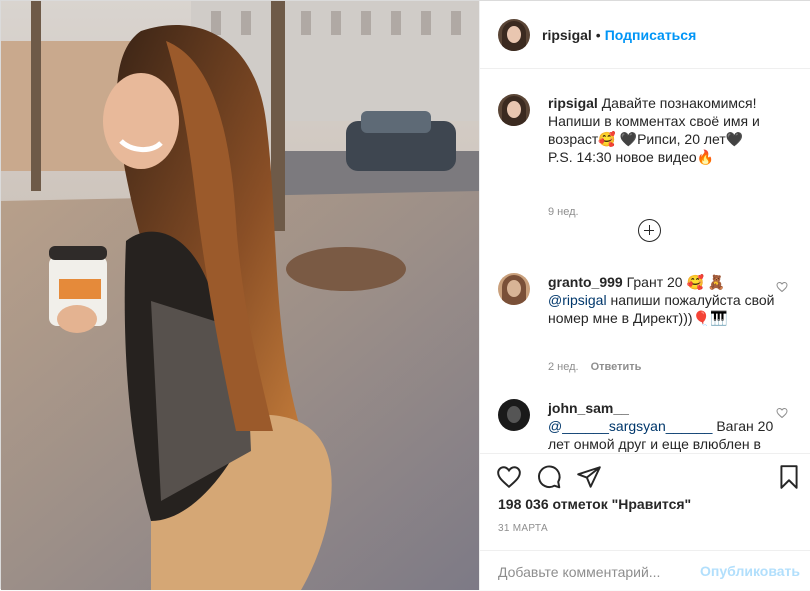 The height and width of the screenshot is (591, 810). I want to click on comment-username: granto_999, so click(585, 282).